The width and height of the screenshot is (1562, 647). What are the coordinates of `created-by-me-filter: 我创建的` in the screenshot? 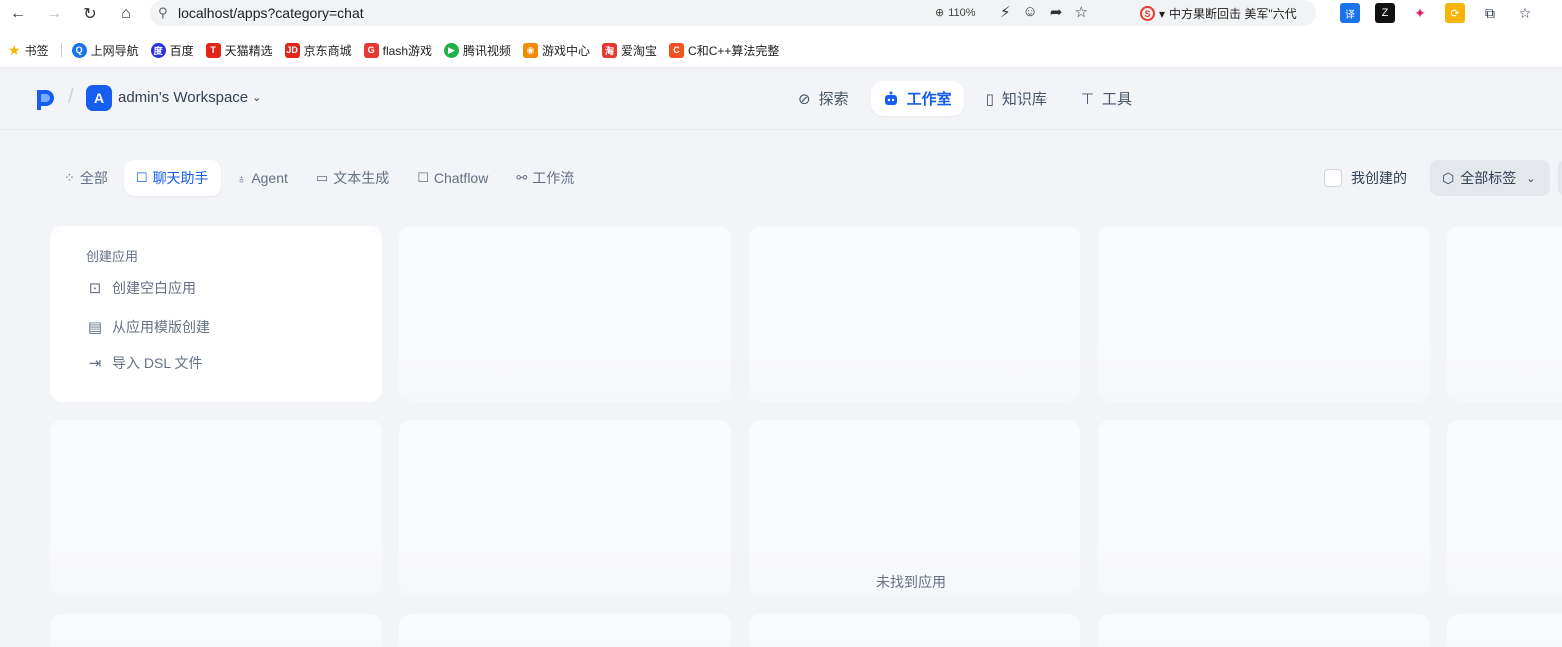 It's located at (1365, 178).